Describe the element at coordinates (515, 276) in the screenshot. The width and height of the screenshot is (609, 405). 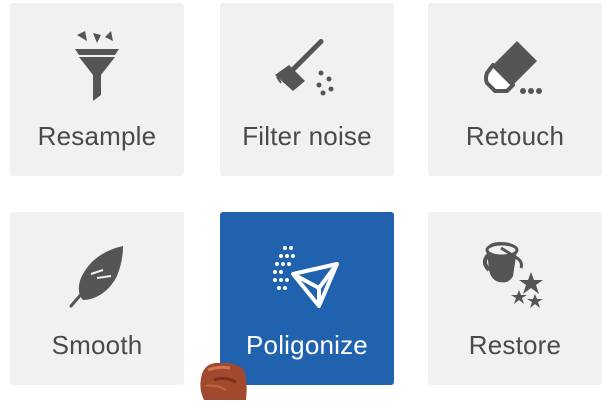
I see `paint-bucket-stars-icon` at that location.